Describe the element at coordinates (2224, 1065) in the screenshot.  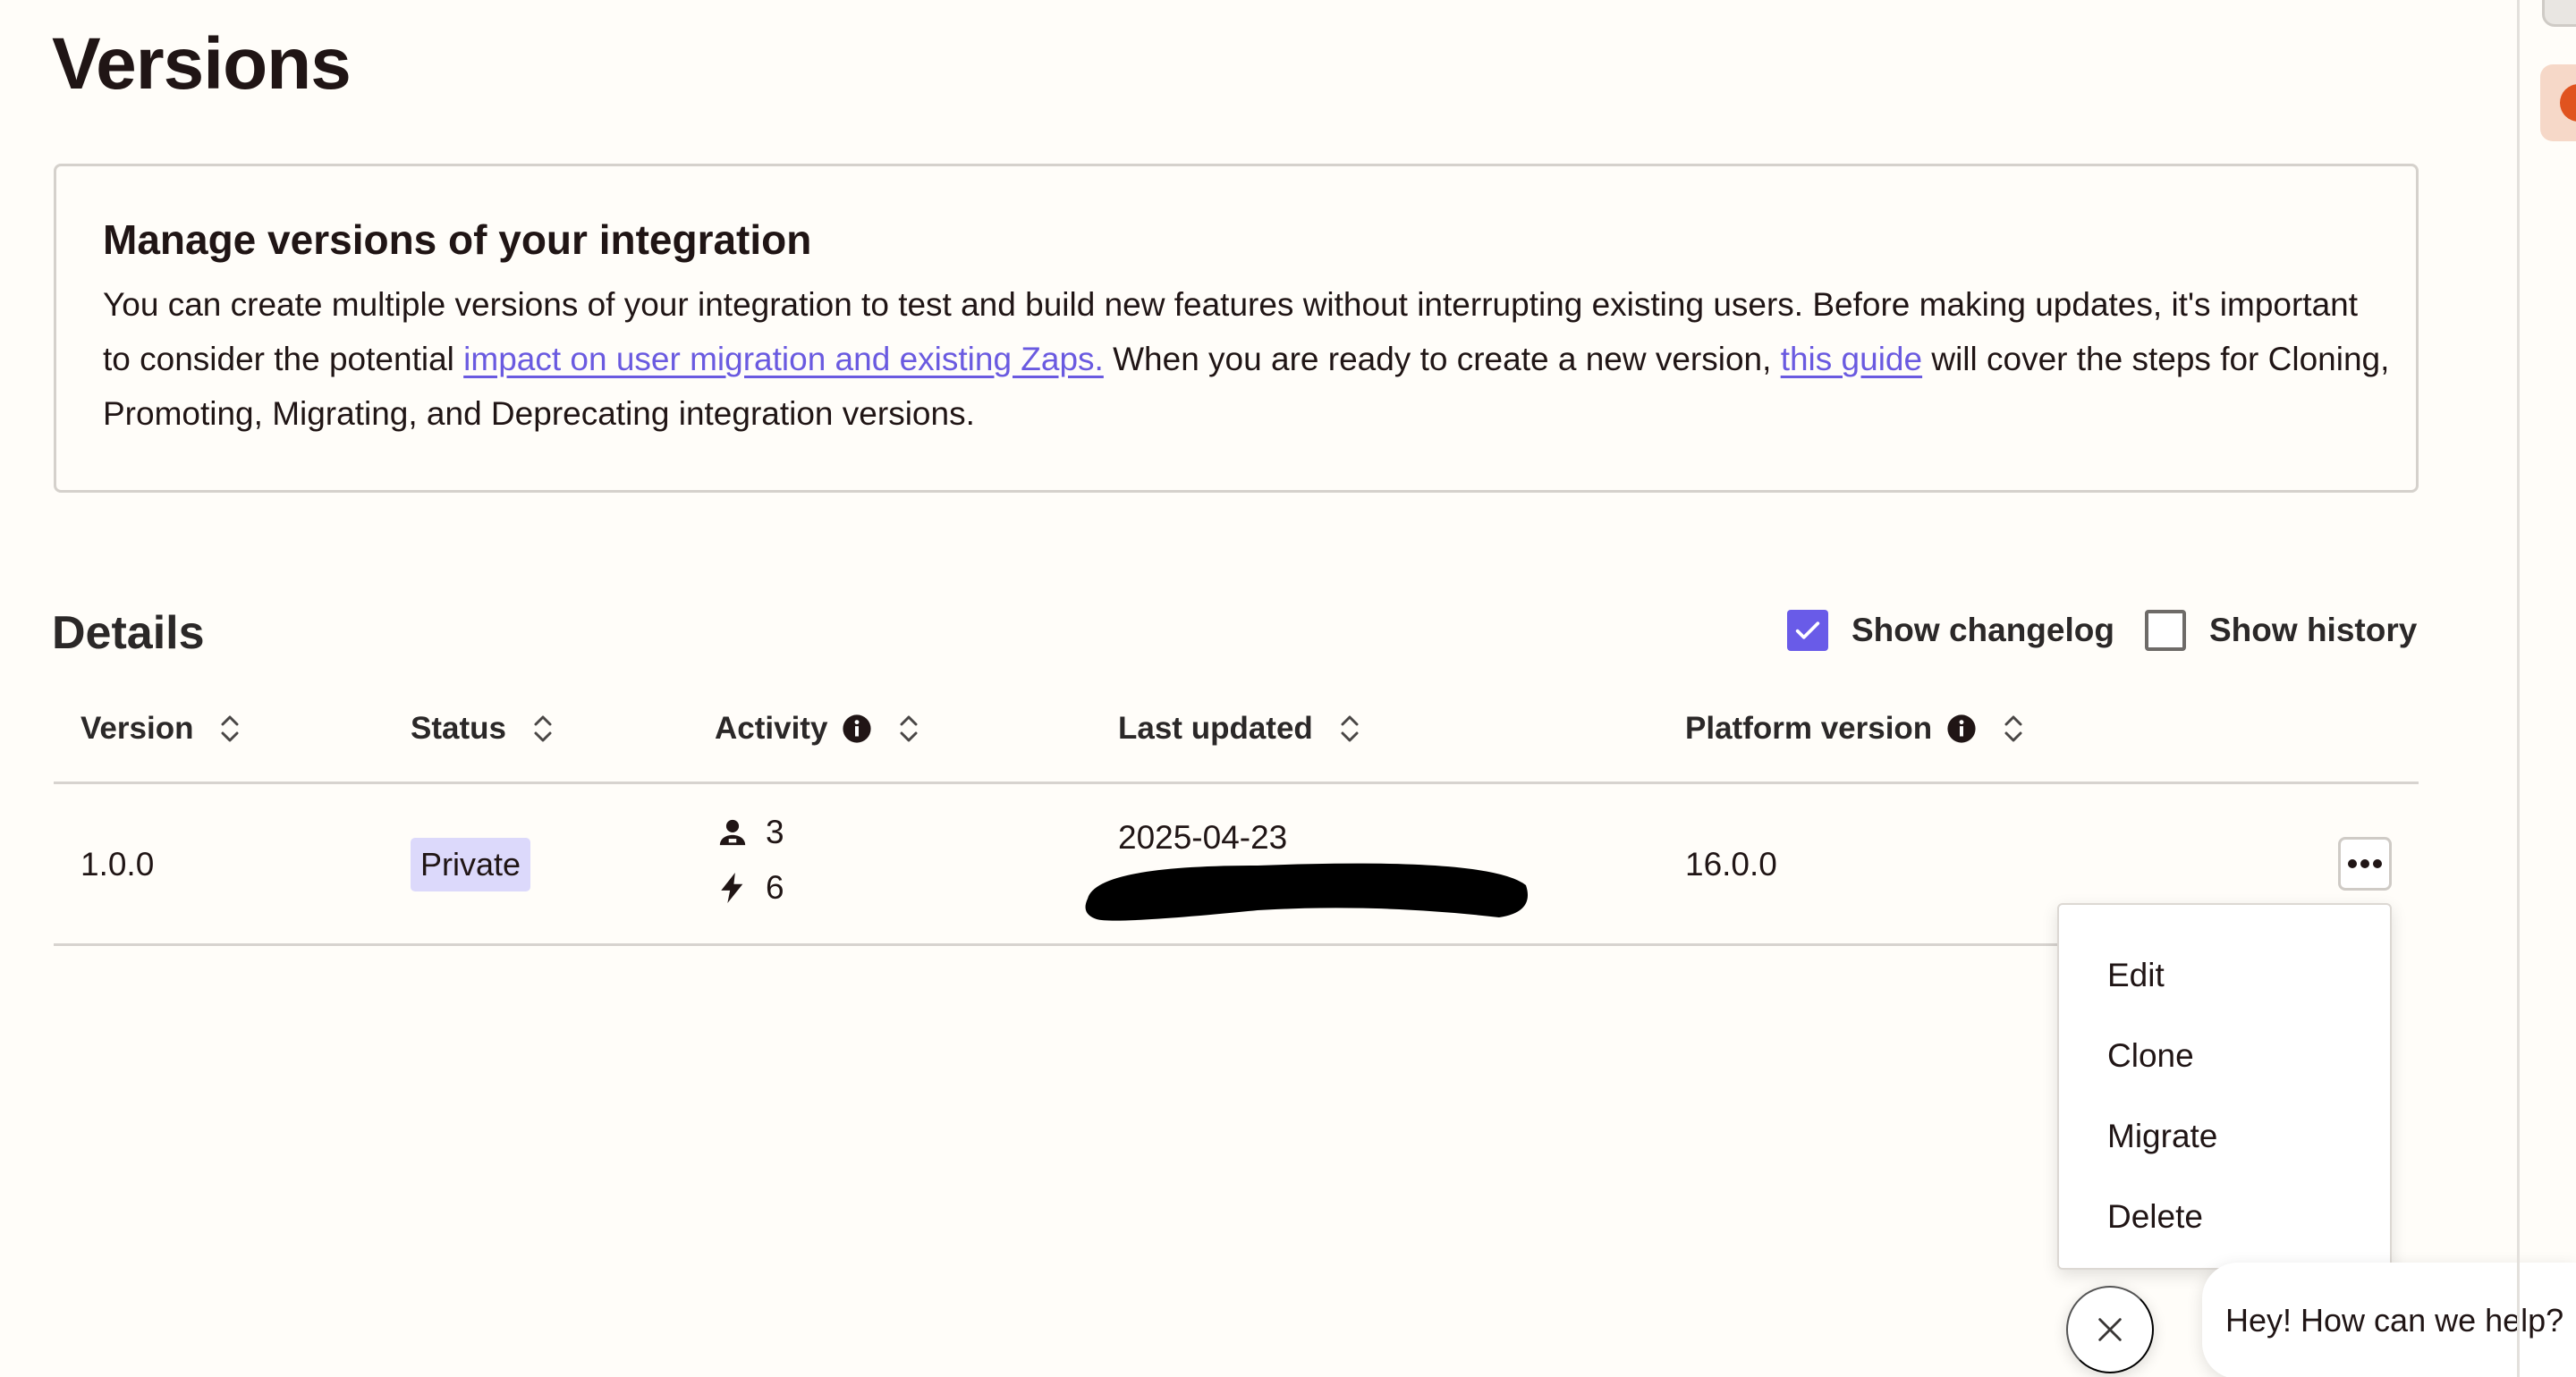
I see `menu-item-clone: Clone` at that location.